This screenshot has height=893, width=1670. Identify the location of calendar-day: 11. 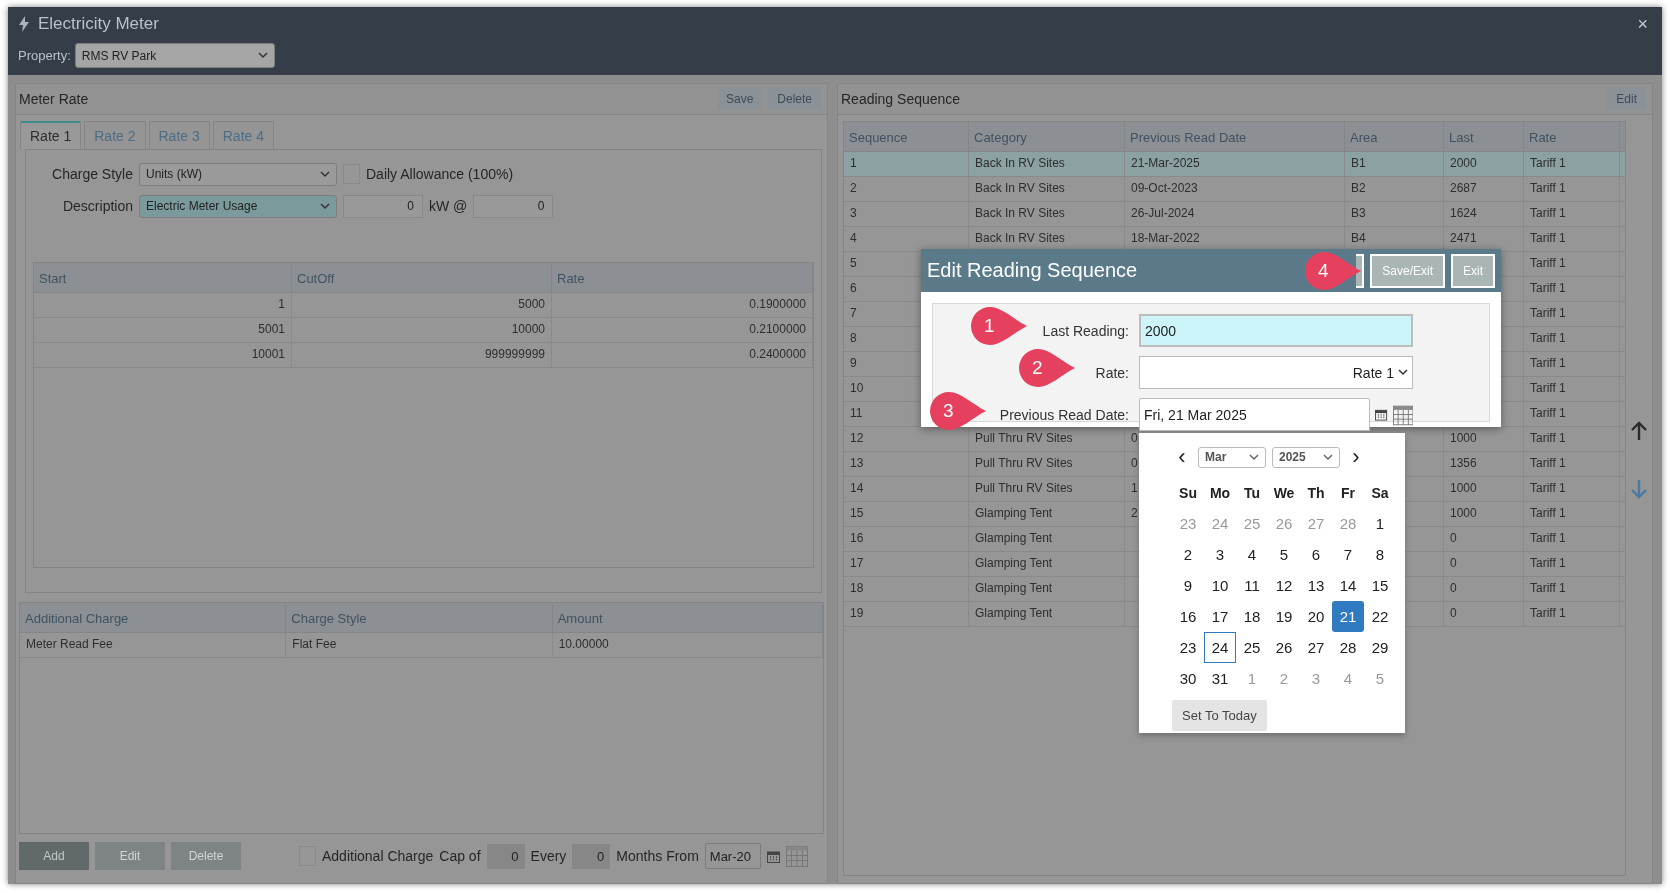
(1252, 585).